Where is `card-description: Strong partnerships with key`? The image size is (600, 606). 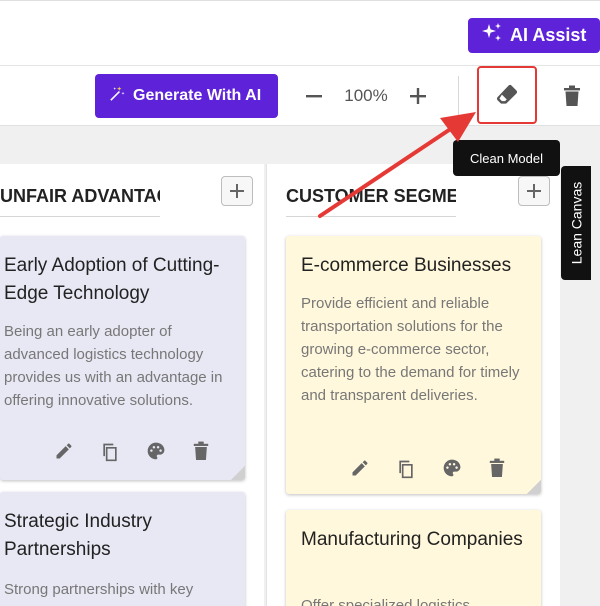 card-description: Strong partnerships with key is located at coordinates (99, 589).